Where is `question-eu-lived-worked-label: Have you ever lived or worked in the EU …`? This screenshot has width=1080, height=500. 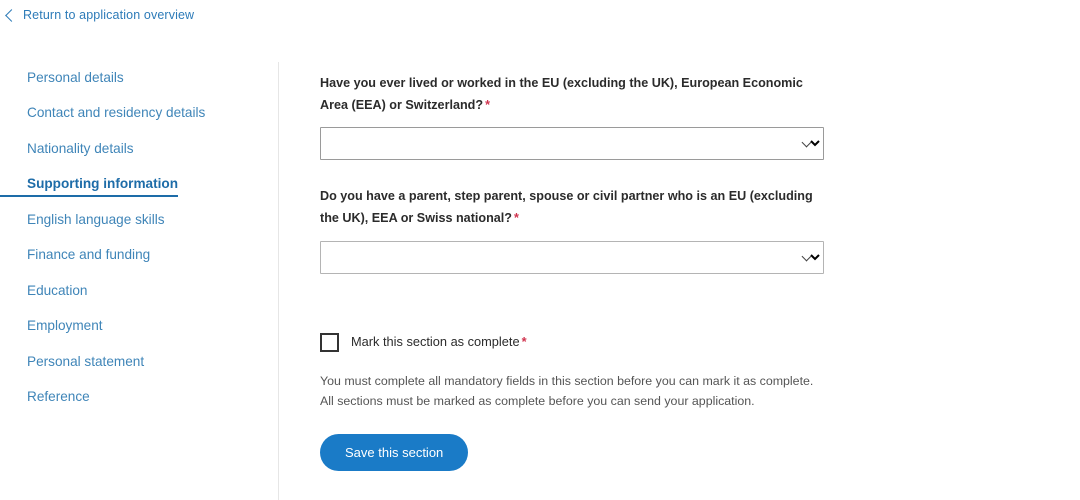 question-eu-lived-worked-label: Have you ever lived or worked in the EU … is located at coordinates (570, 94).